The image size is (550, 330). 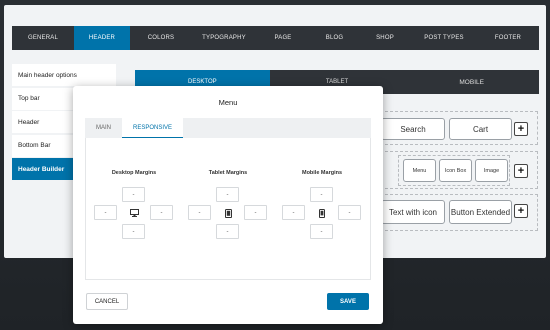 I want to click on desktop-margin-bottom-field: -, so click(x=133, y=231).